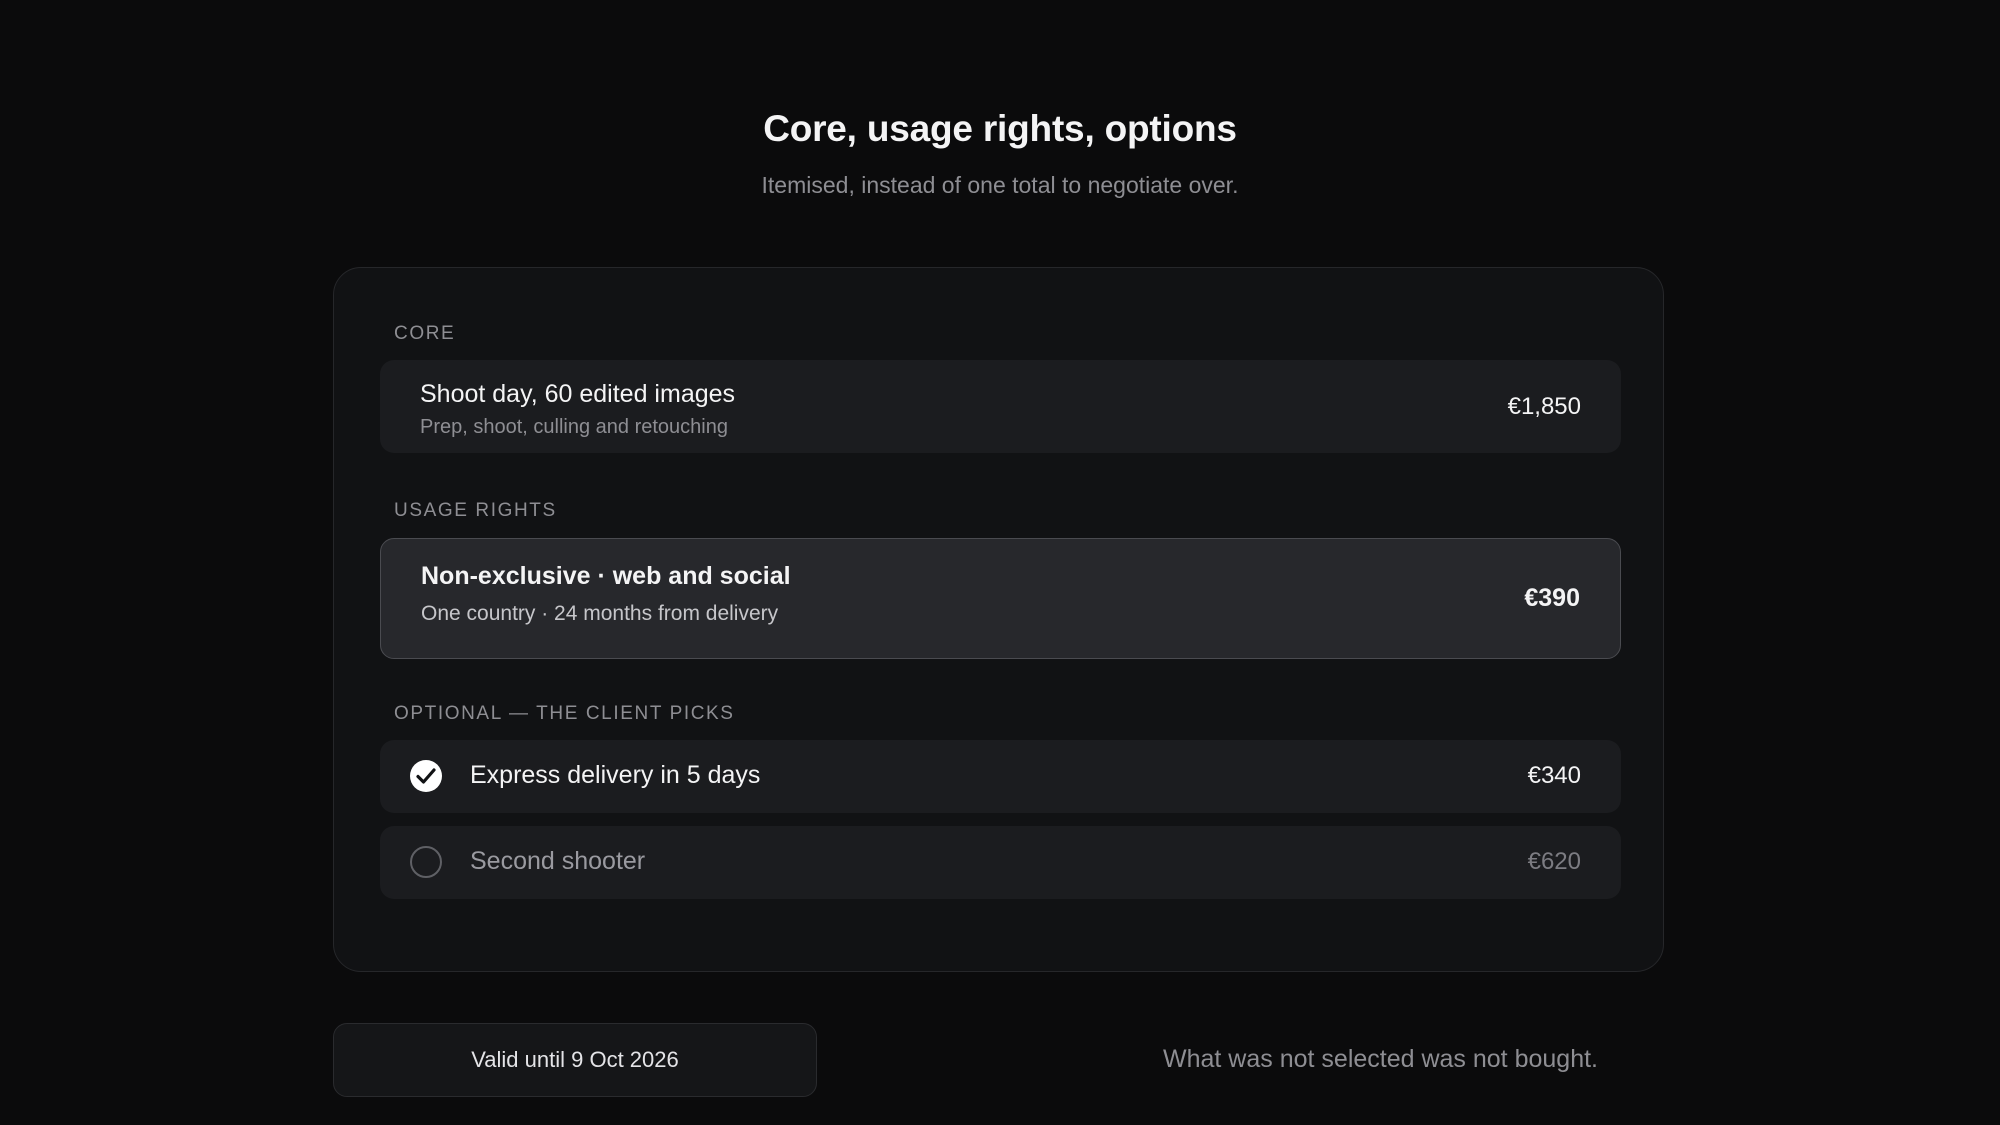 The width and height of the screenshot is (2000, 1125). What do you see at coordinates (1000, 862) in the screenshot?
I see `option-second-shooter: Second shooter €620` at bounding box center [1000, 862].